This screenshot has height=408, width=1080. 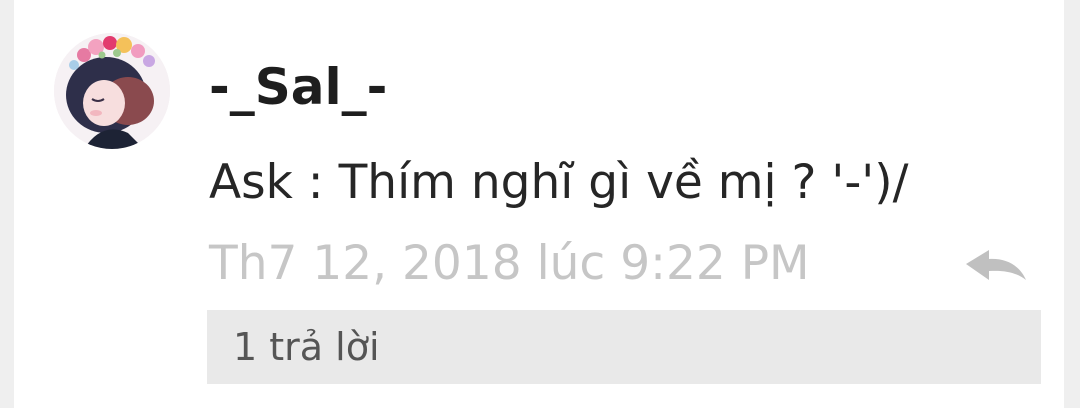 I want to click on avatar, so click(x=112, y=91).